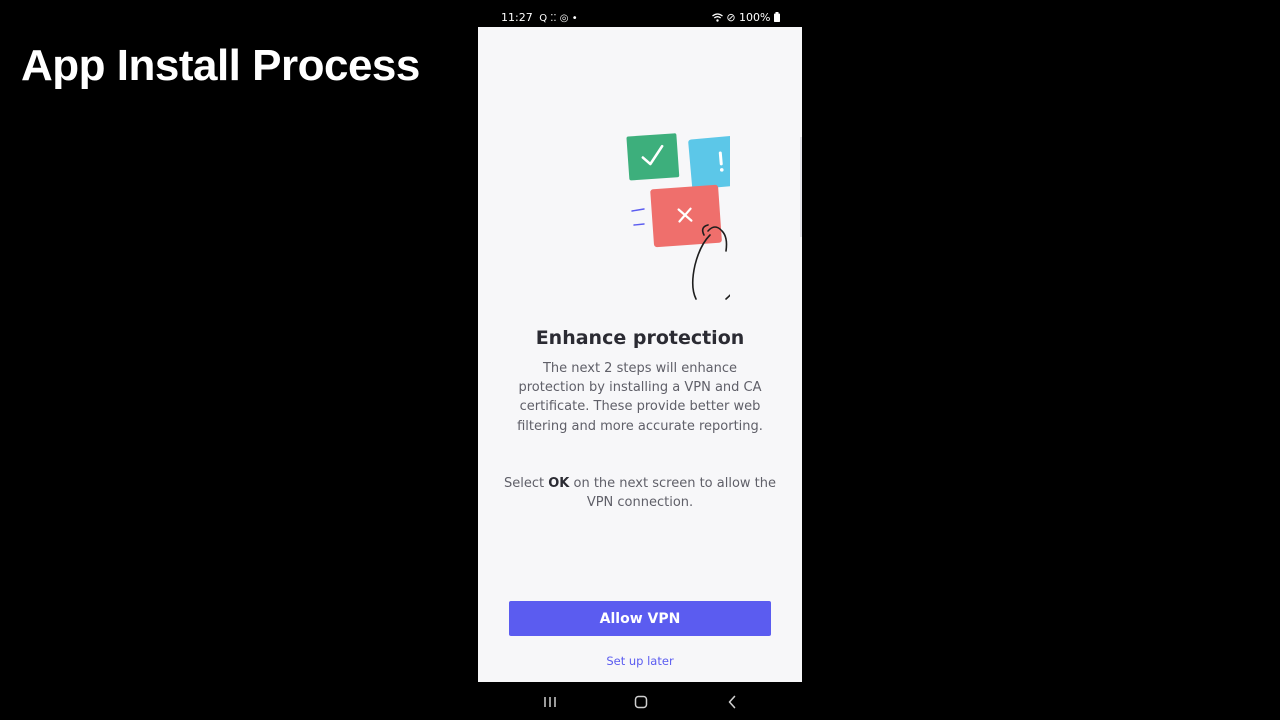  What do you see at coordinates (526, 483) in the screenshot?
I see `instruction-prefix: Select` at bounding box center [526, 483].